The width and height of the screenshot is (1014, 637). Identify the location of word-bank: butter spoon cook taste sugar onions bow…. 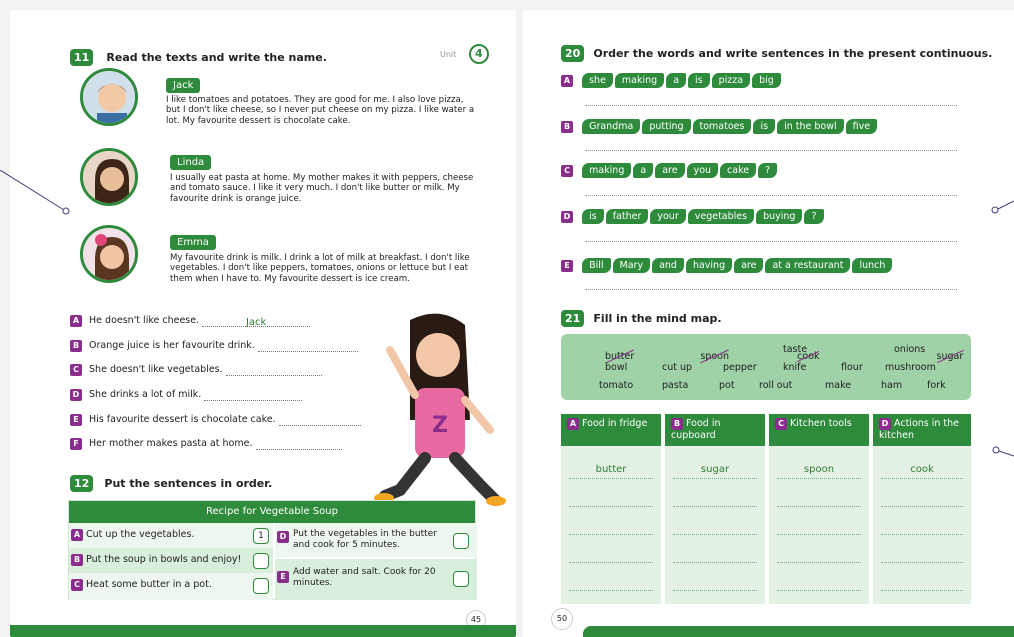
(766, 367).